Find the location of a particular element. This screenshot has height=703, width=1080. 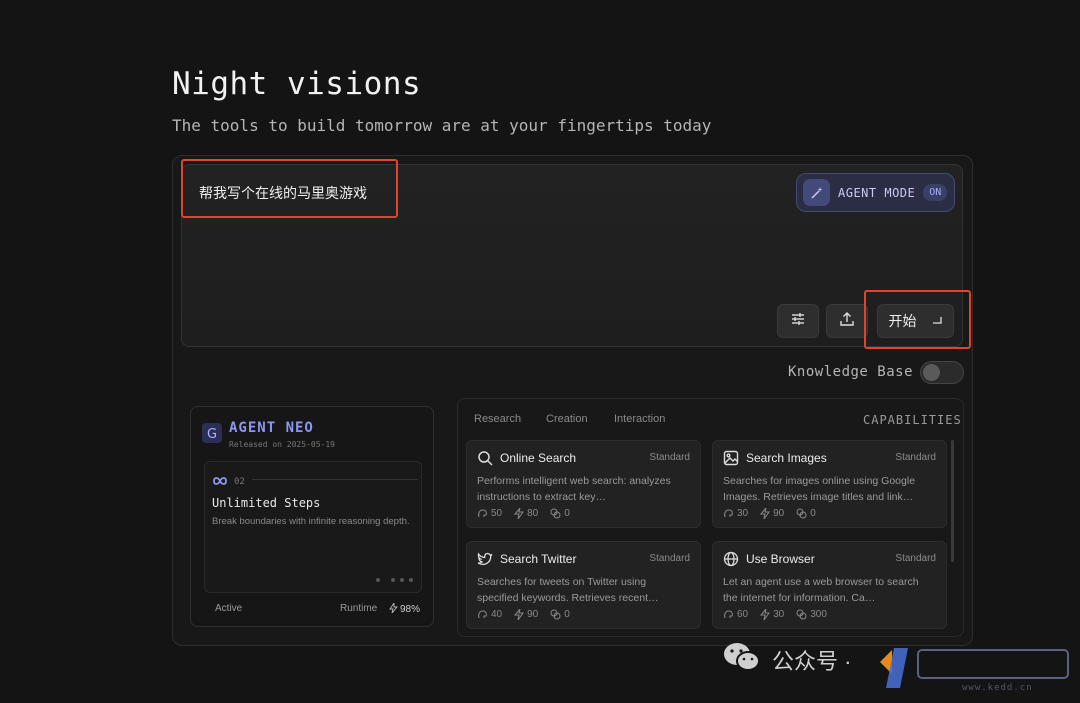

prompt-highlight-box is located at coordinates (289, 188).